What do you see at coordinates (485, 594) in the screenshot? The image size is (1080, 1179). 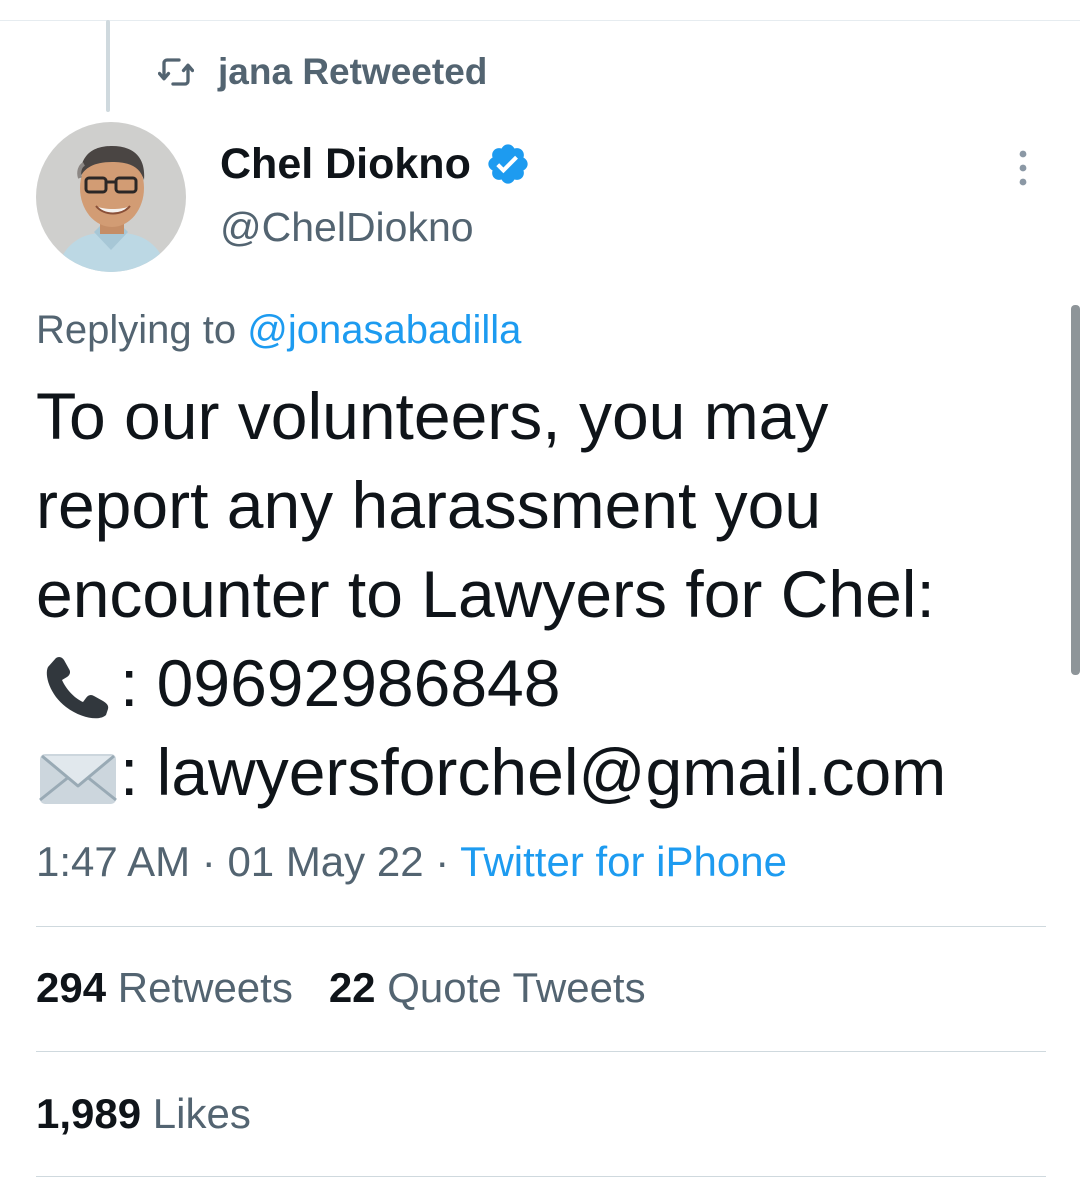 I see `tweet-line-3: encounter to Lawyers for Chel:` at bounding box center [485, 594].